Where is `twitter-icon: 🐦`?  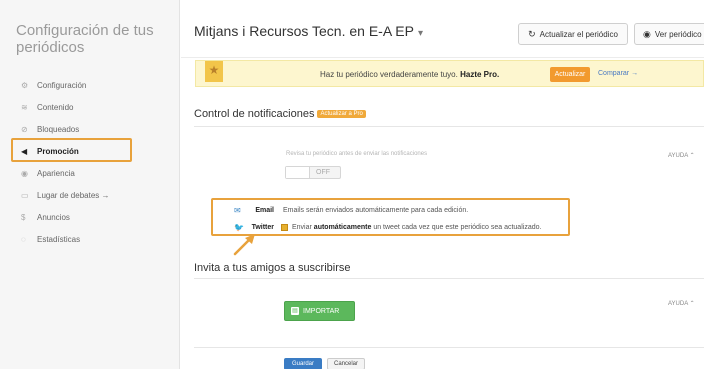
twitter-icon: 🐦 is located at coordinates (239, 227).